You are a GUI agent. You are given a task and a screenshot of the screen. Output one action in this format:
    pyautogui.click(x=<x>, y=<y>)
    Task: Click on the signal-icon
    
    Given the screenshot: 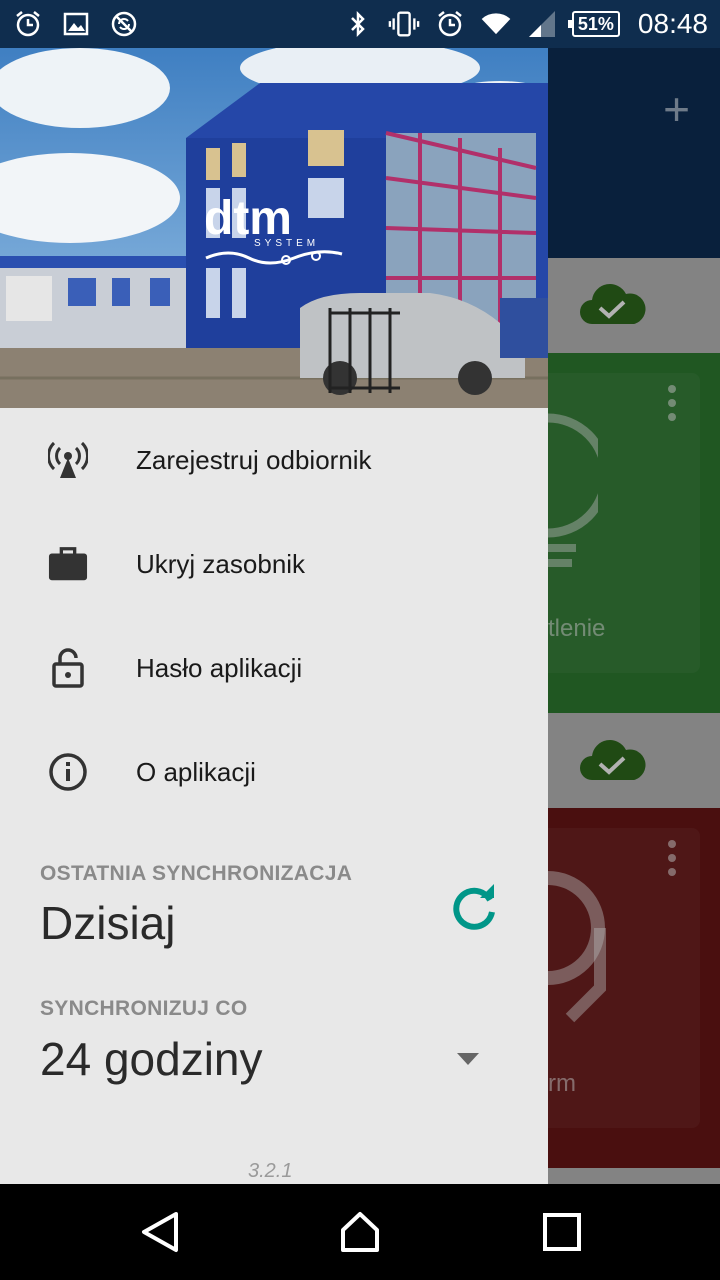 What is the action you would take?
    pyautogui.click(x=542, y=24)
    